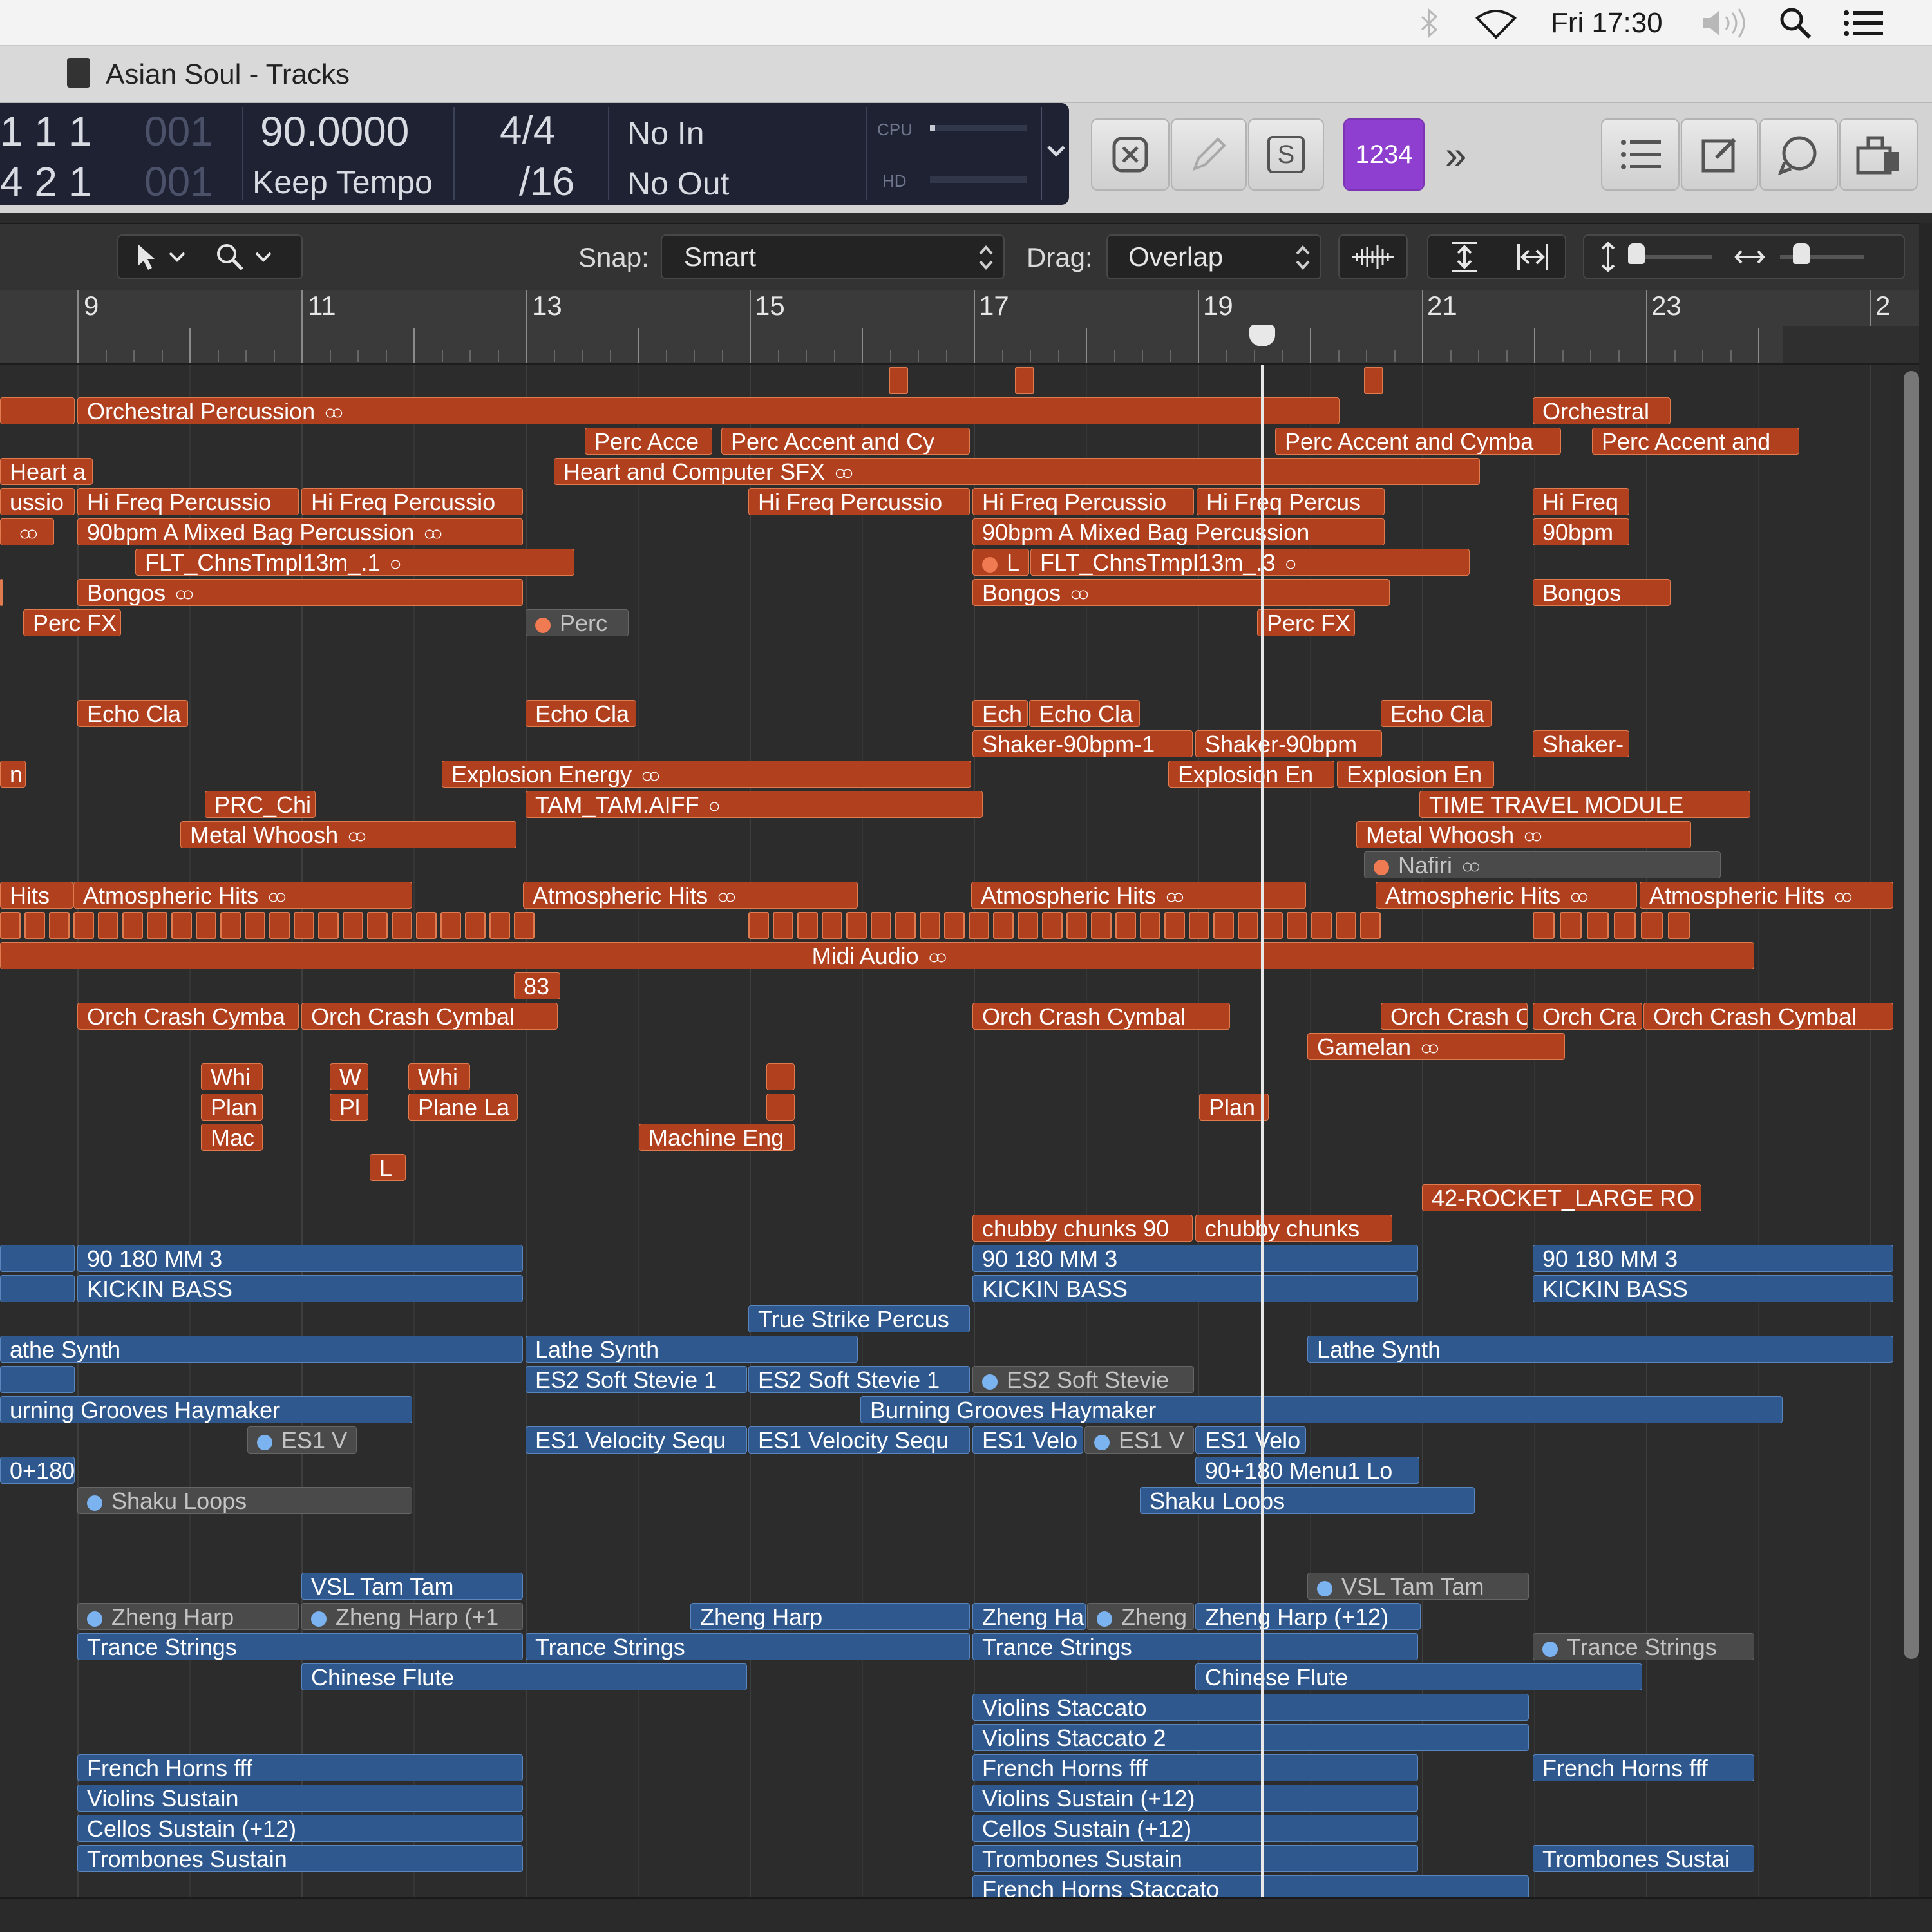  I want to click on search-icon, so click(1798, 23).